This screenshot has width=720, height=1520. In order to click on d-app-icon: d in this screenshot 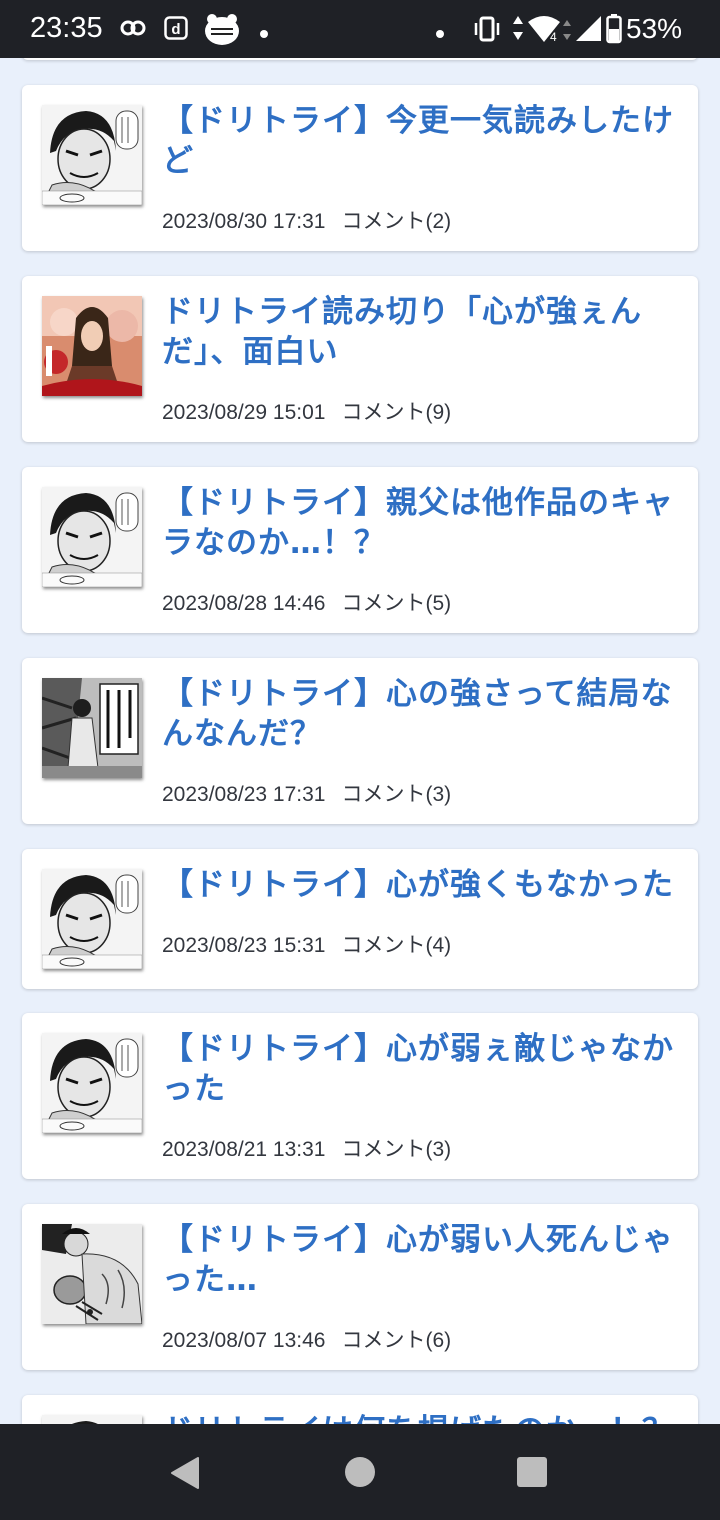, I will do `click(176, 30)`.